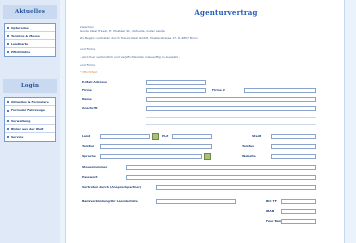 The width and height of the screenshot is (356, 243). I want to click on sidebar-item: Pflichtinfos, so click(30, 52).